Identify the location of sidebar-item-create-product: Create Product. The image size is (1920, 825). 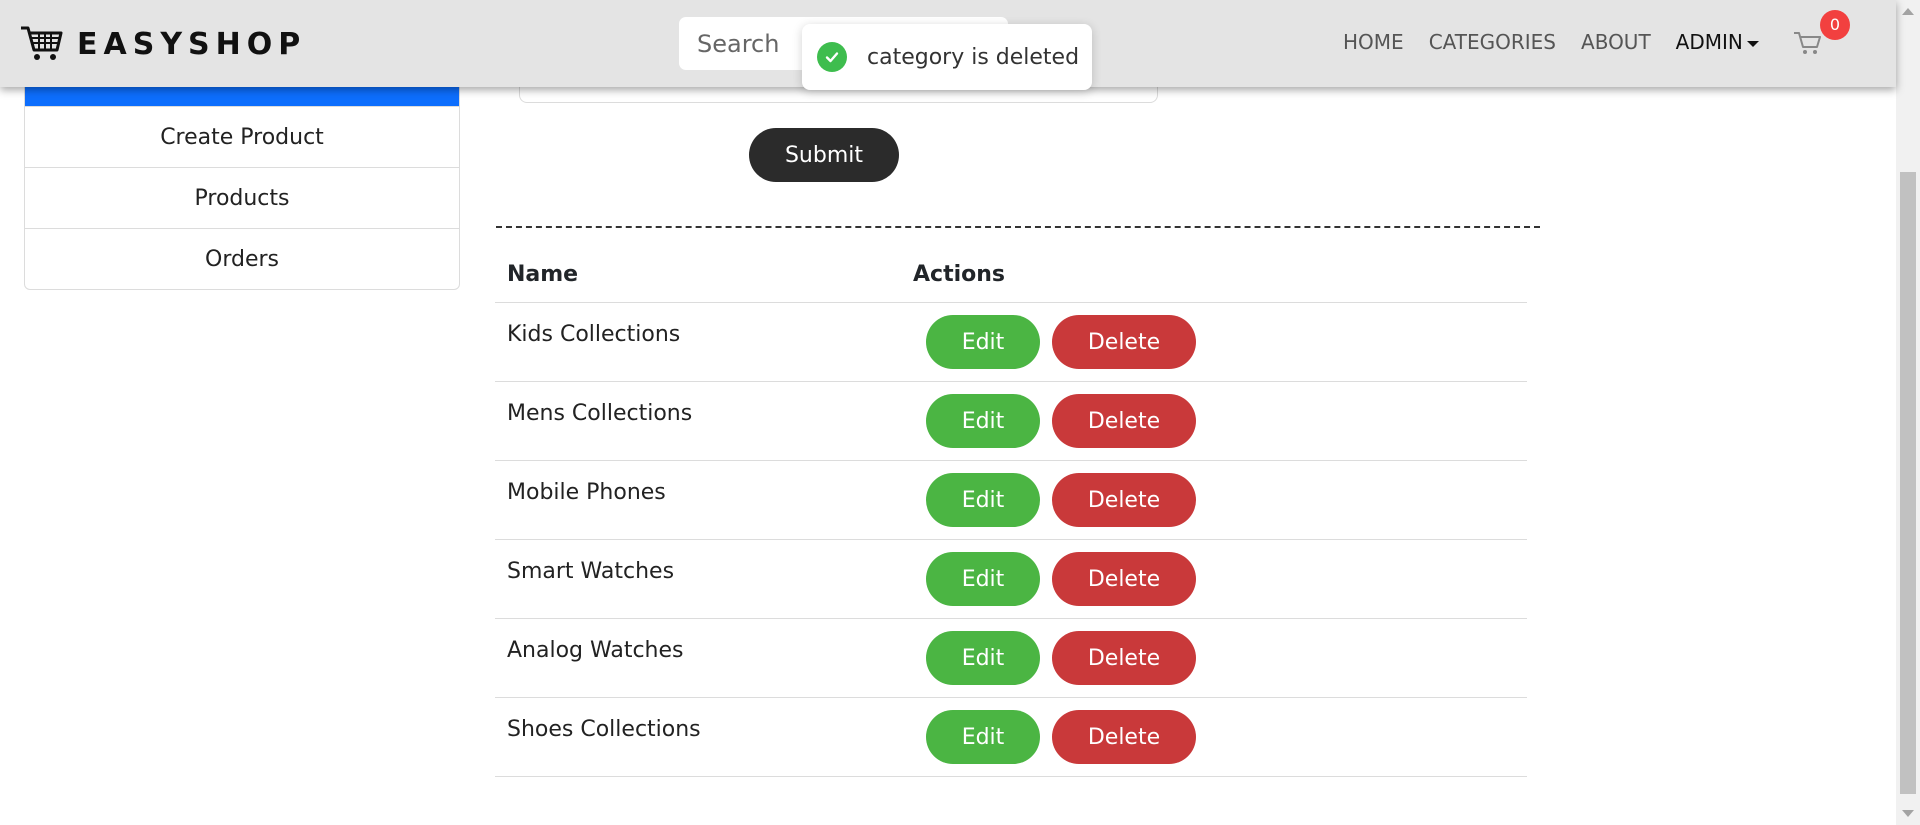
(242, 136).